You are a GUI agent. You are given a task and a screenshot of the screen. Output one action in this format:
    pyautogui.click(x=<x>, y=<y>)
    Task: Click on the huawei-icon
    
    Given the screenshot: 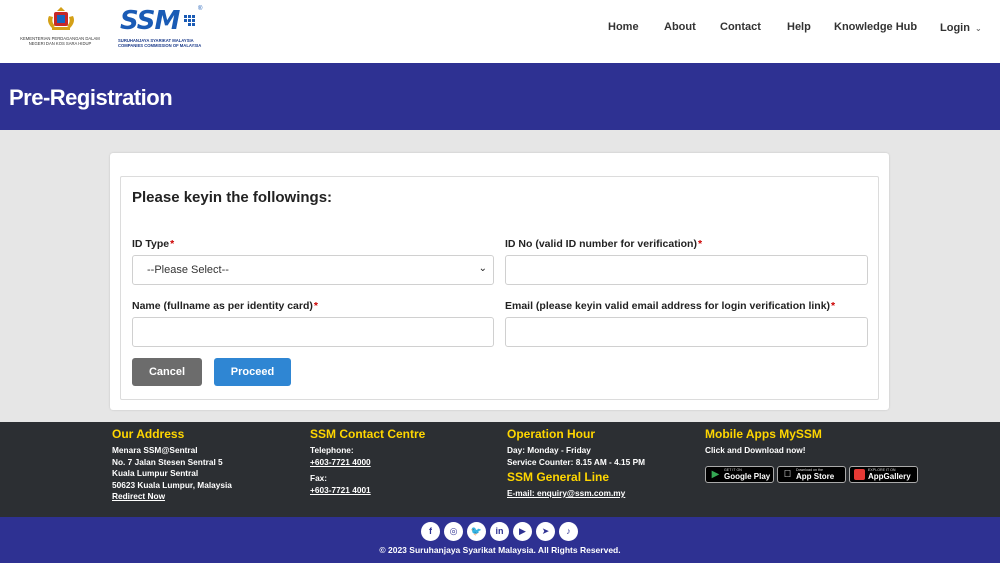 What is the action you would take?
    pyautogui.click(x=859, y=474)
    